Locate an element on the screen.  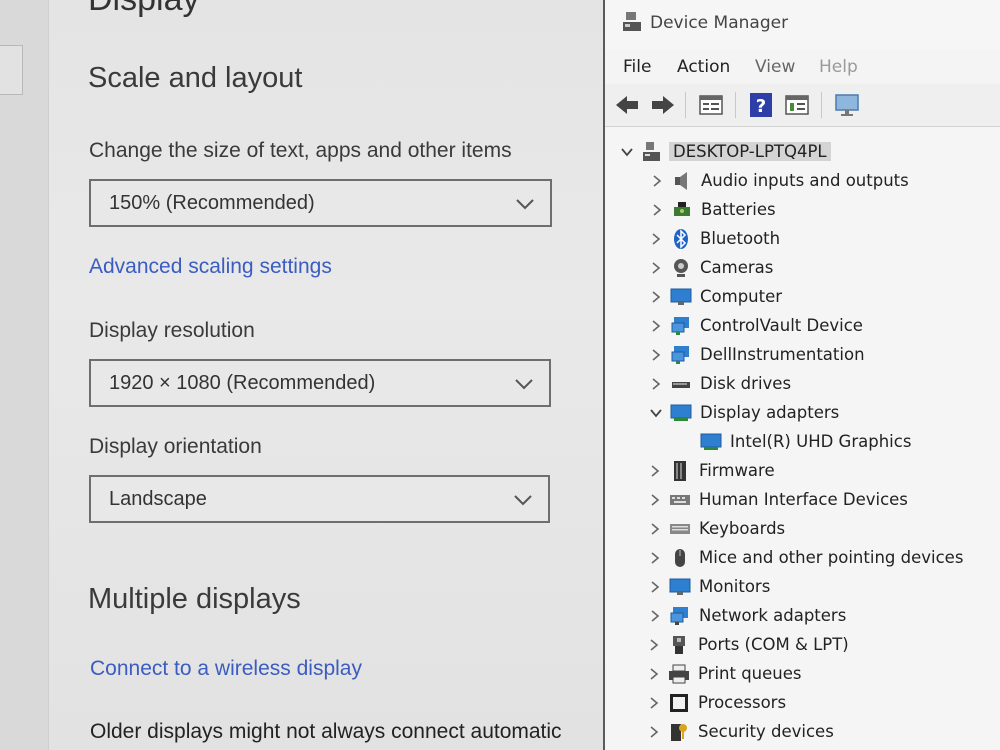
tree-item-label: Monitors is located at coordinates (735, 586).